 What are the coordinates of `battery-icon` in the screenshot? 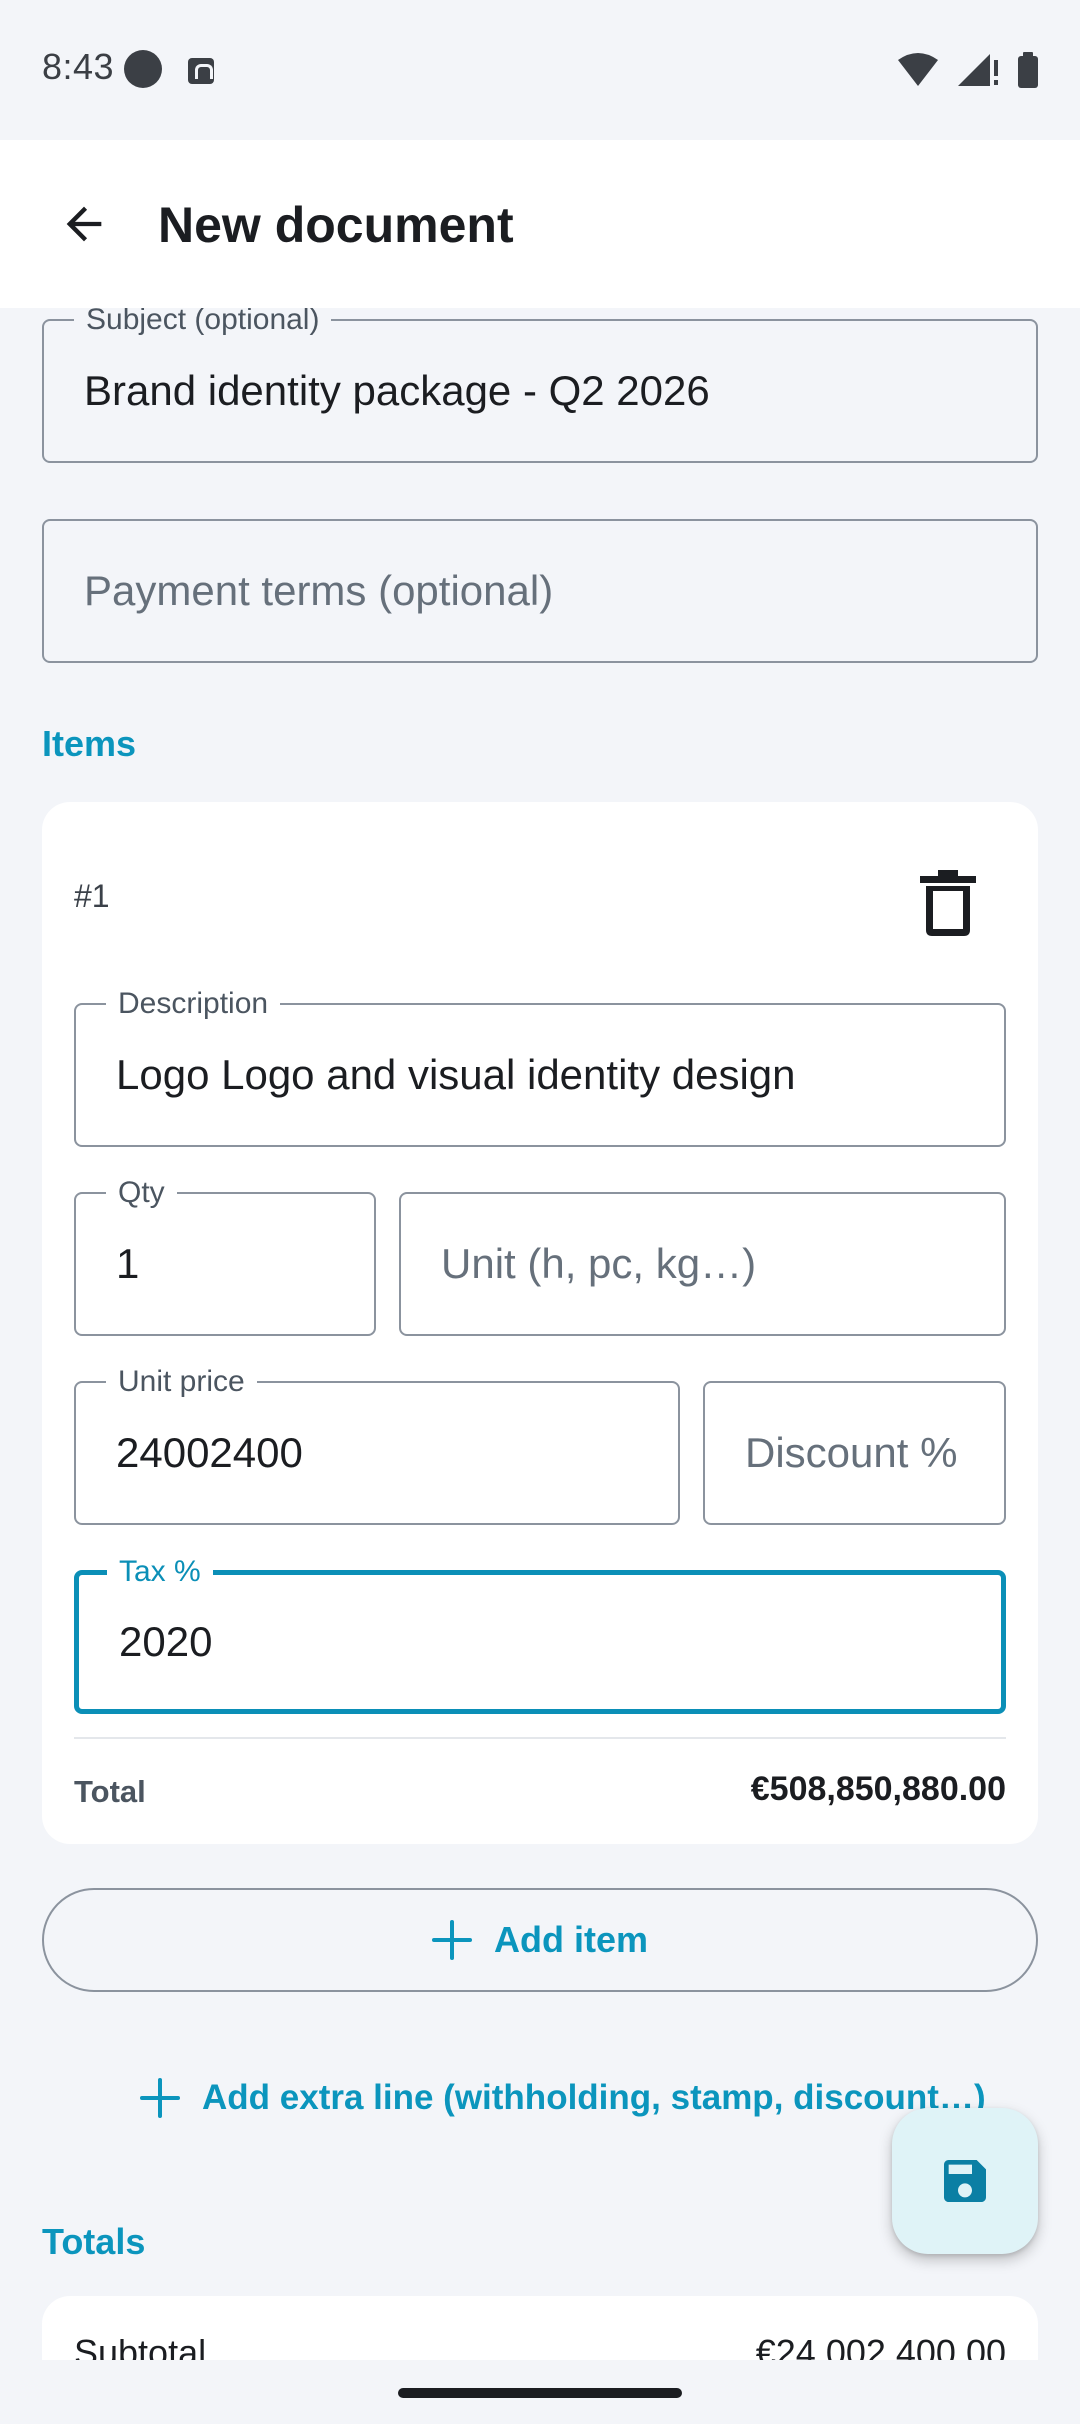 It's located at (1028, 72).